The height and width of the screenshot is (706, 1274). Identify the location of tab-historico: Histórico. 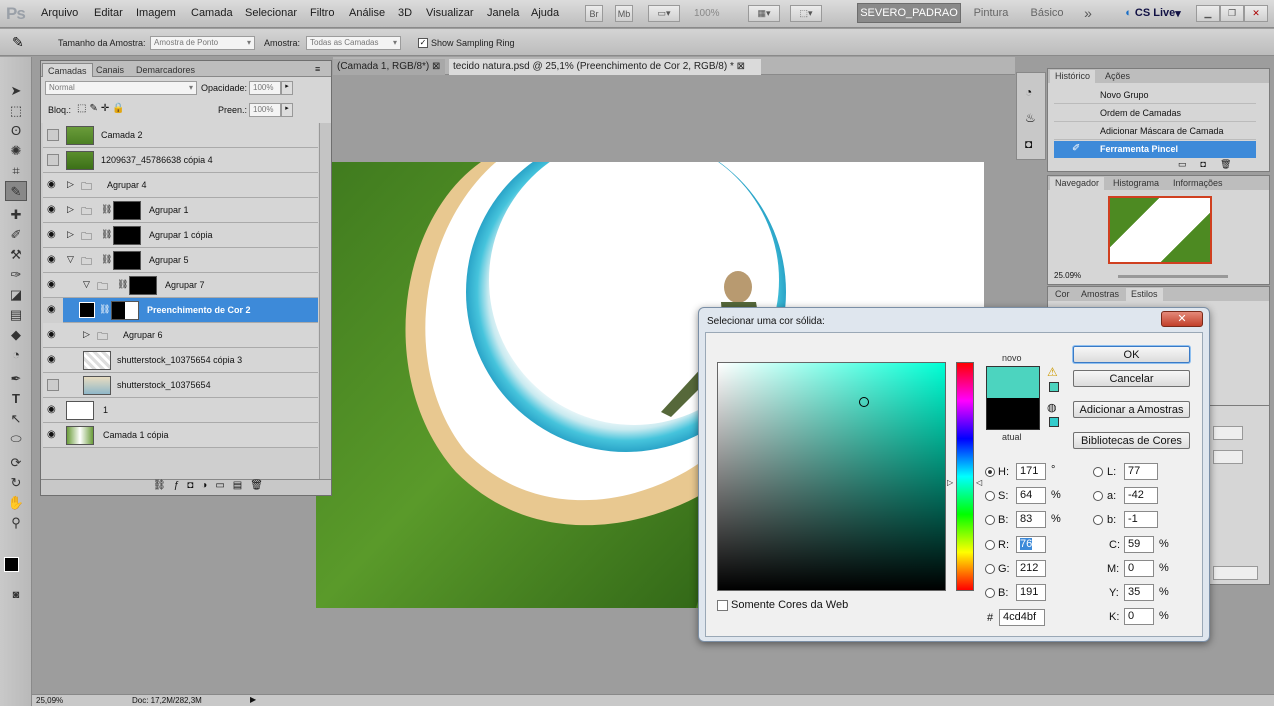
(1073, 76).